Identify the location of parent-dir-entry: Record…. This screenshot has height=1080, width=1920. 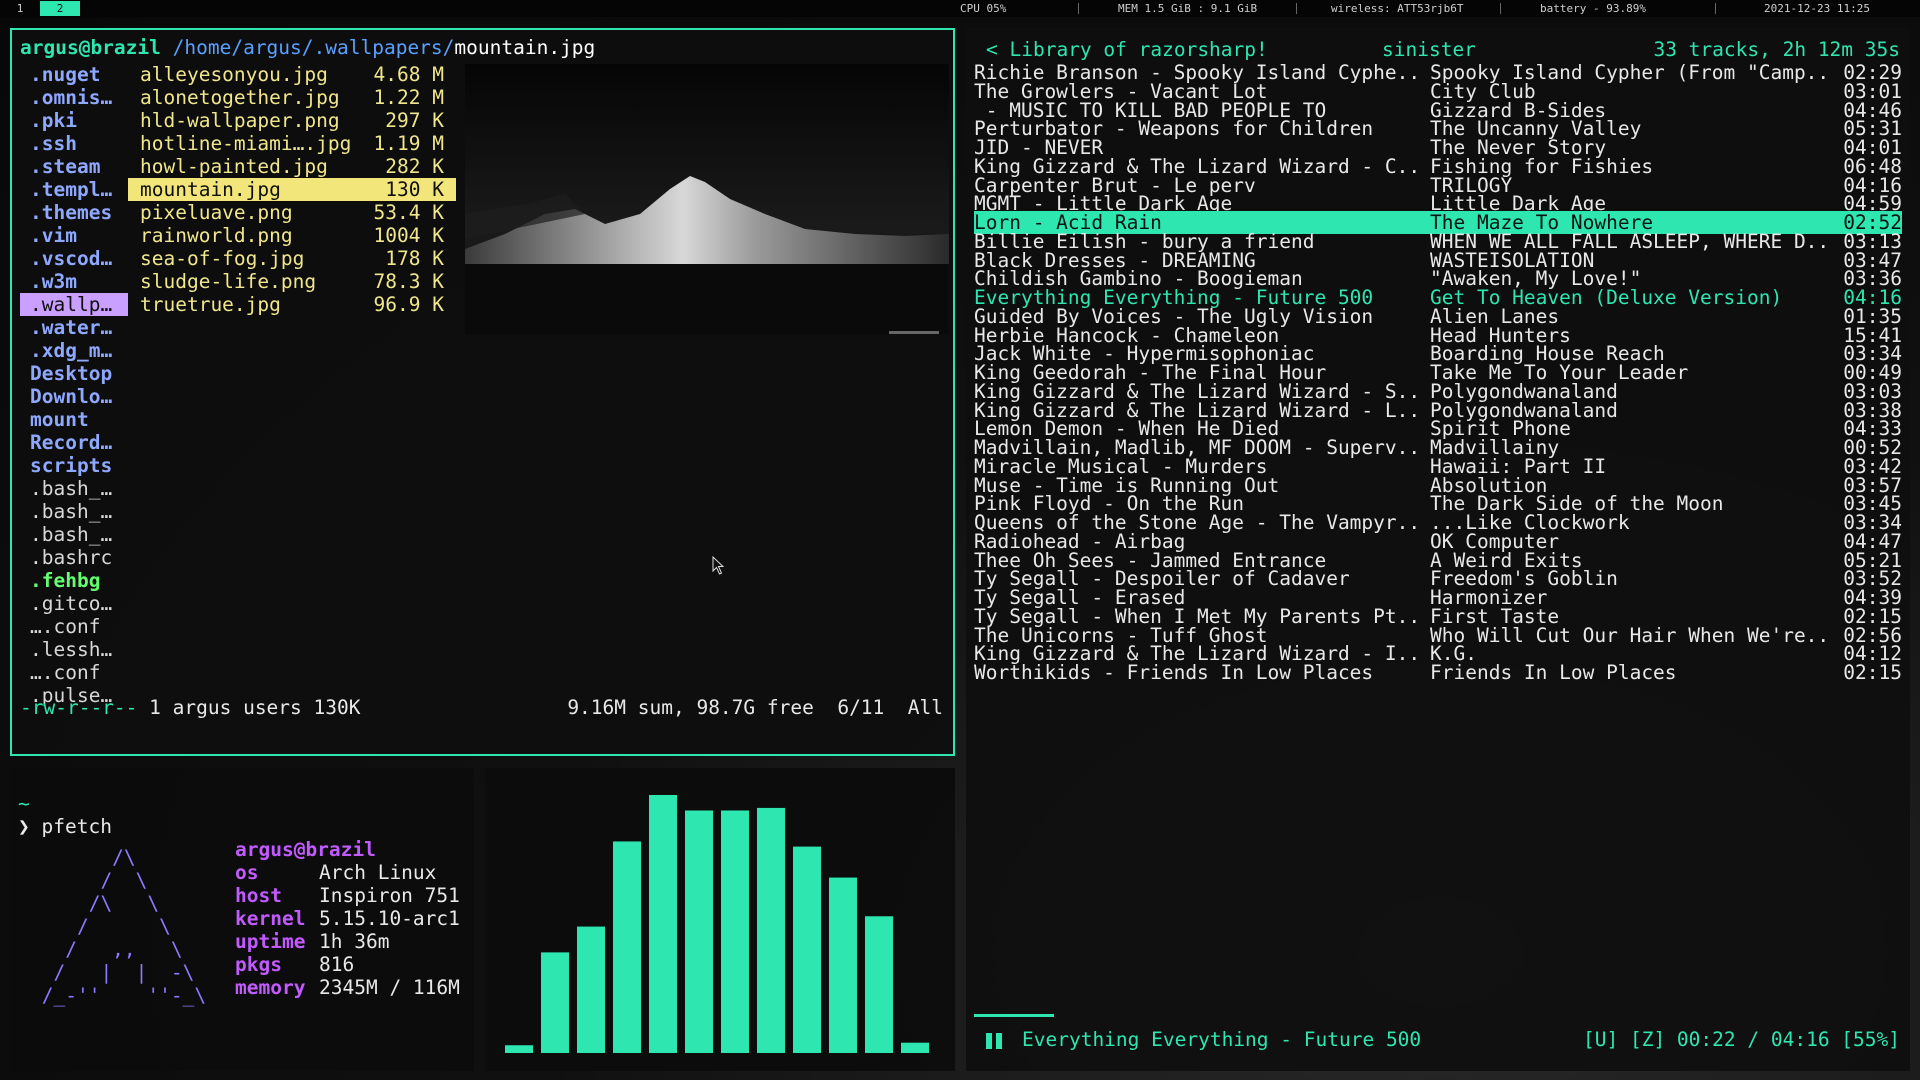
(74, 442).